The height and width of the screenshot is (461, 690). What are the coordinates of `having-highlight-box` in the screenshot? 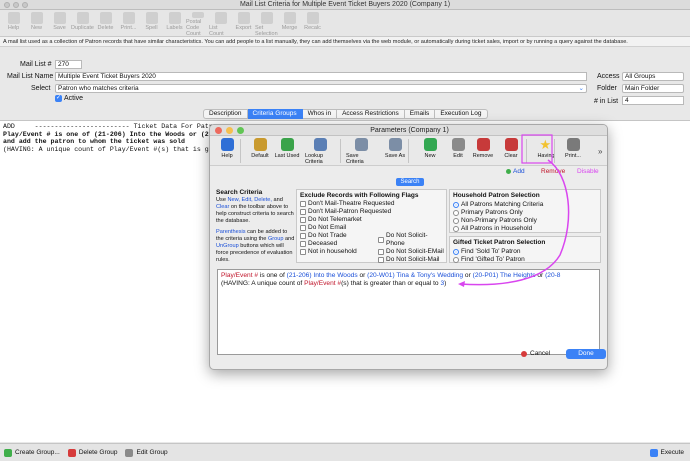 It's located at (537, 149).